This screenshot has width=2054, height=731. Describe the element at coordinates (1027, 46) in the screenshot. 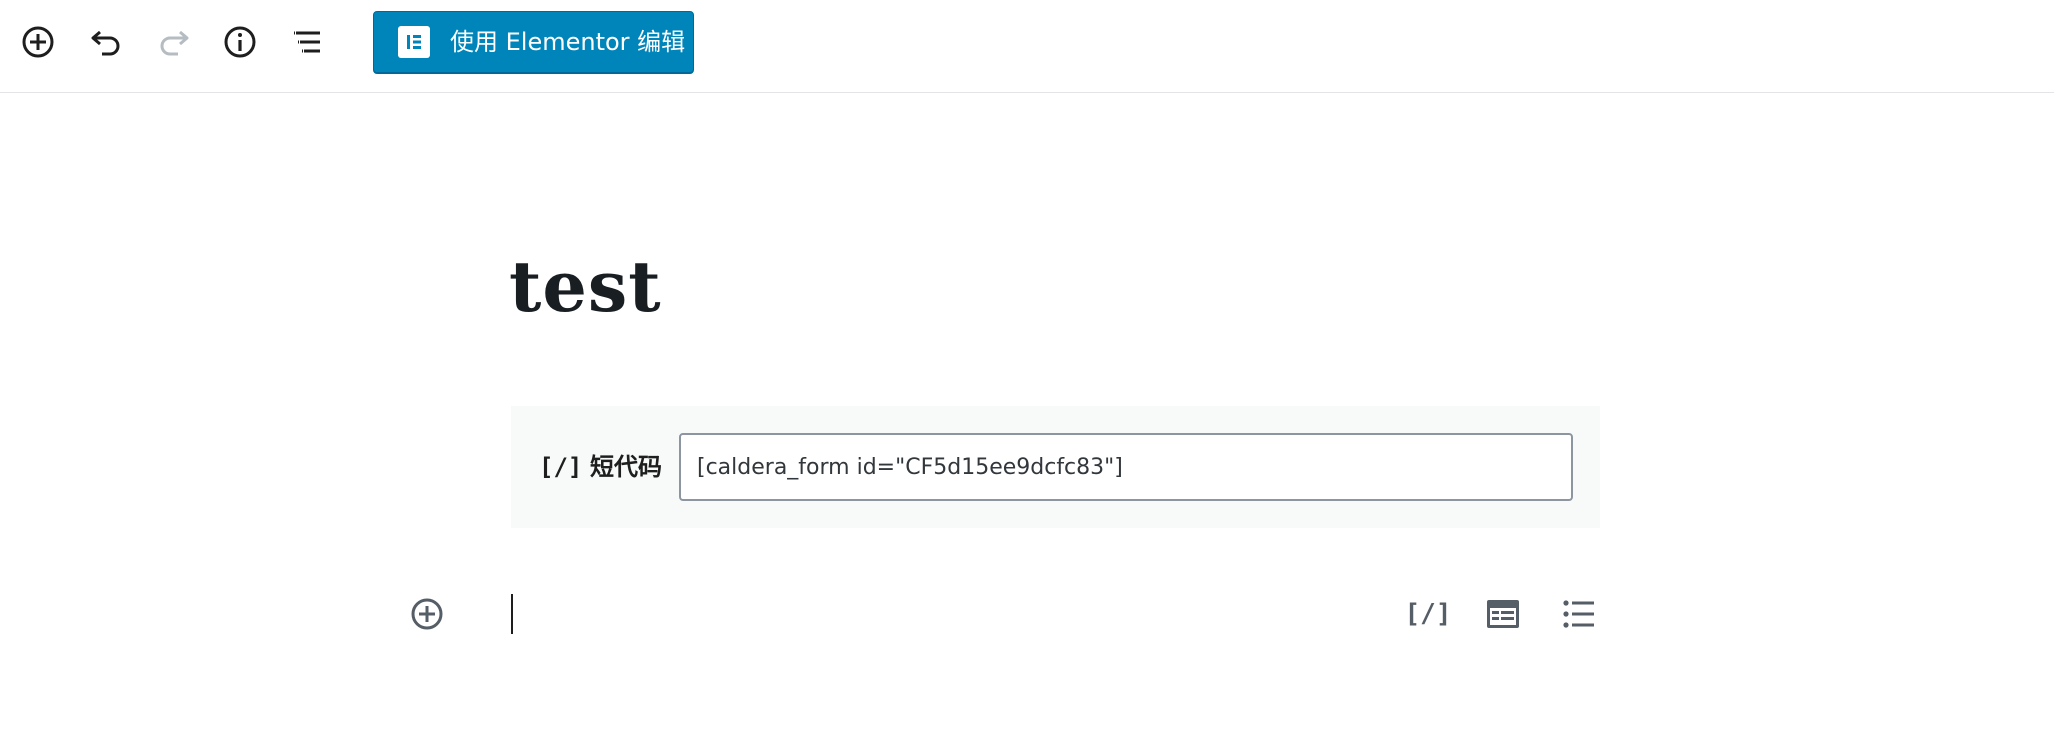

I see `editor-header-toolbar: 使用 Elementor 编辑` at that location.